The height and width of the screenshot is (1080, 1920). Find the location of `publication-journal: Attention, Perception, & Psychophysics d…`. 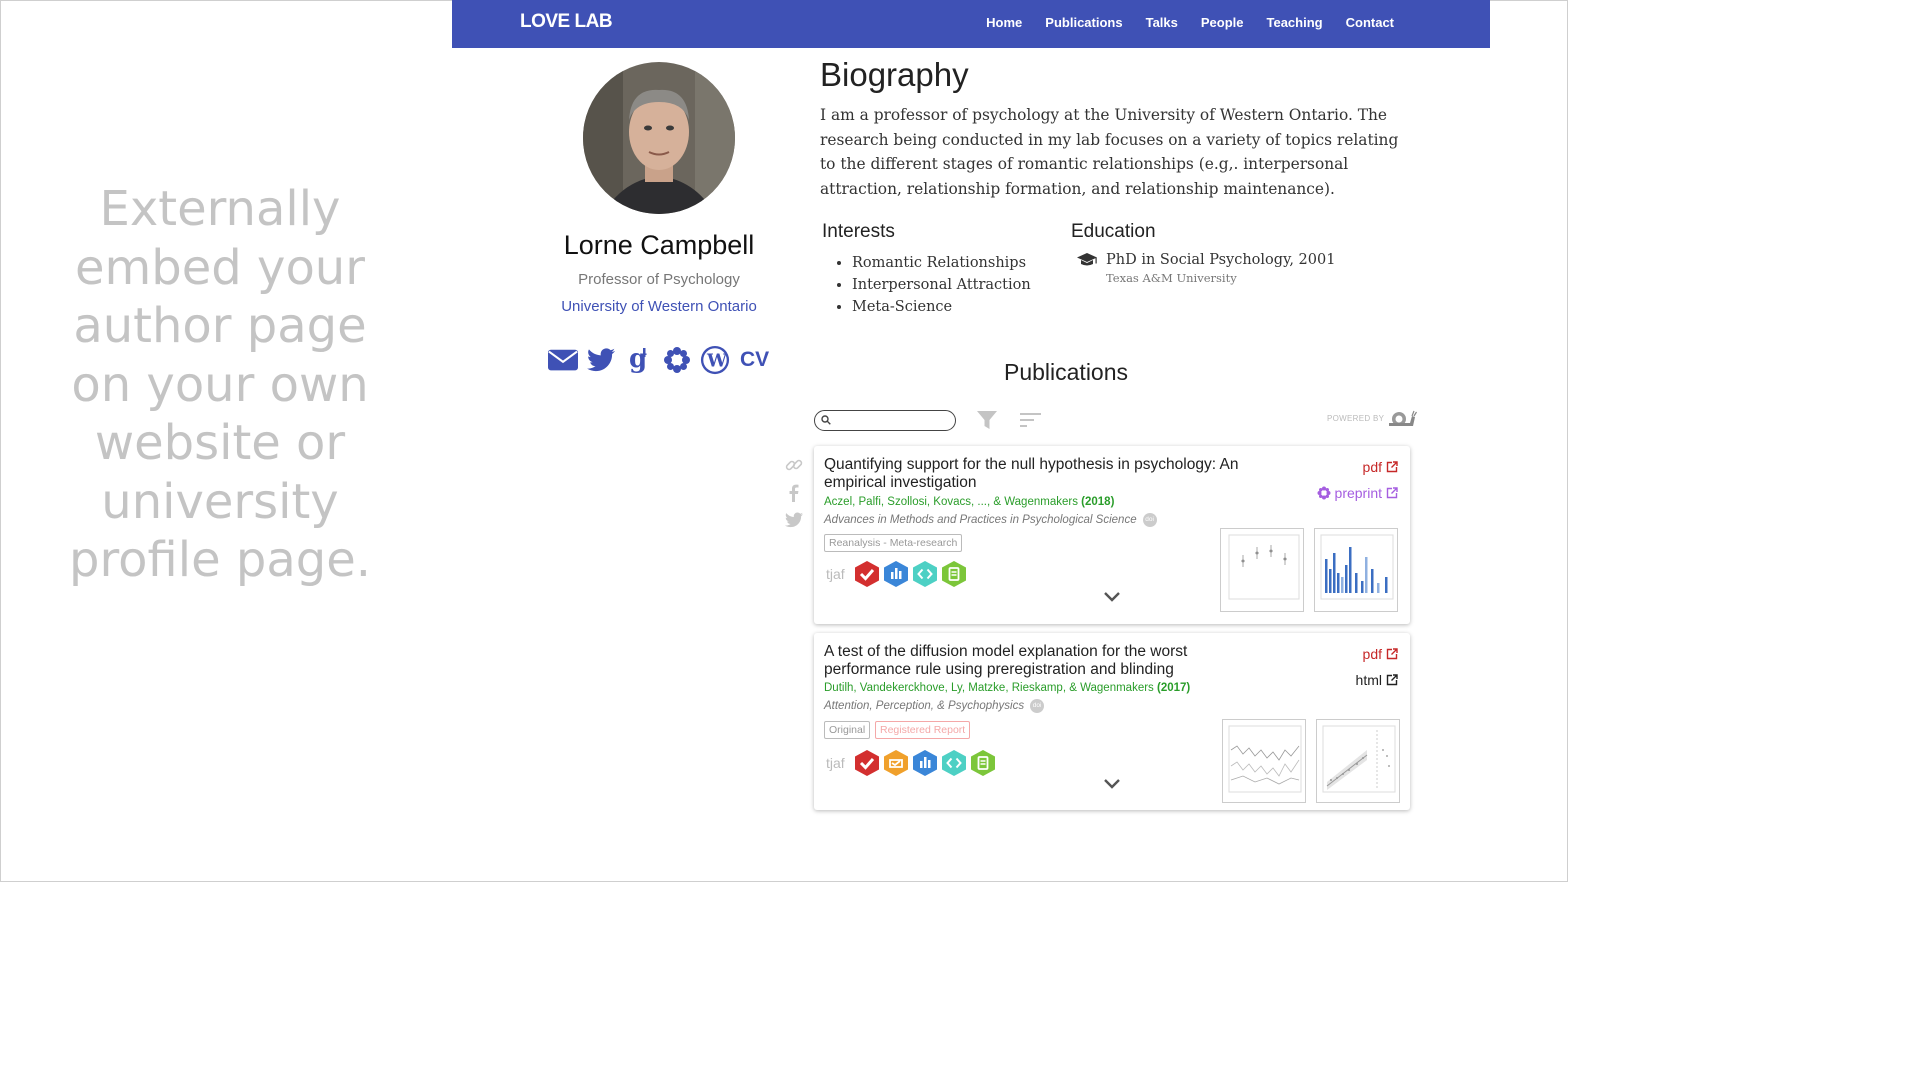

publication-journal: Attention, Perception, & Psychophysics d… is located at coordinates (934, 706).